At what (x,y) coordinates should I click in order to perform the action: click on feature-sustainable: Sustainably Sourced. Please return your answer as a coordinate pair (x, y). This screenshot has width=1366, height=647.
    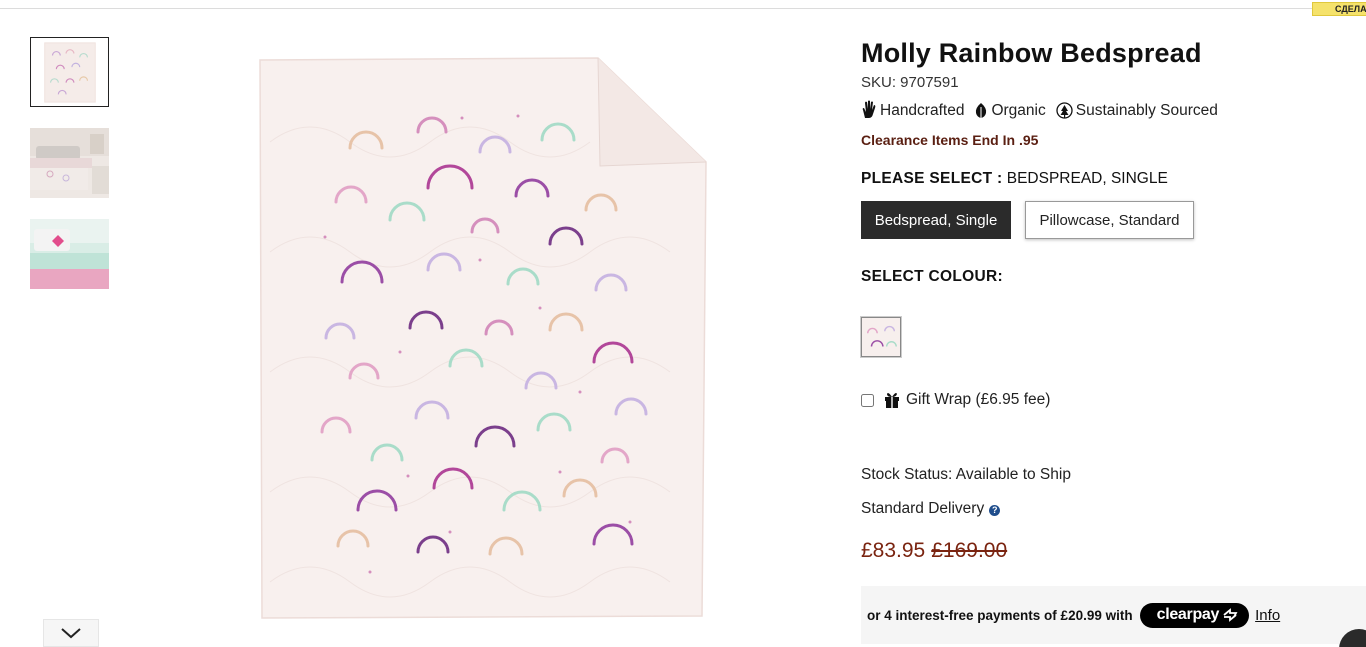
    Looking at the image, I should click on (1137, 111).